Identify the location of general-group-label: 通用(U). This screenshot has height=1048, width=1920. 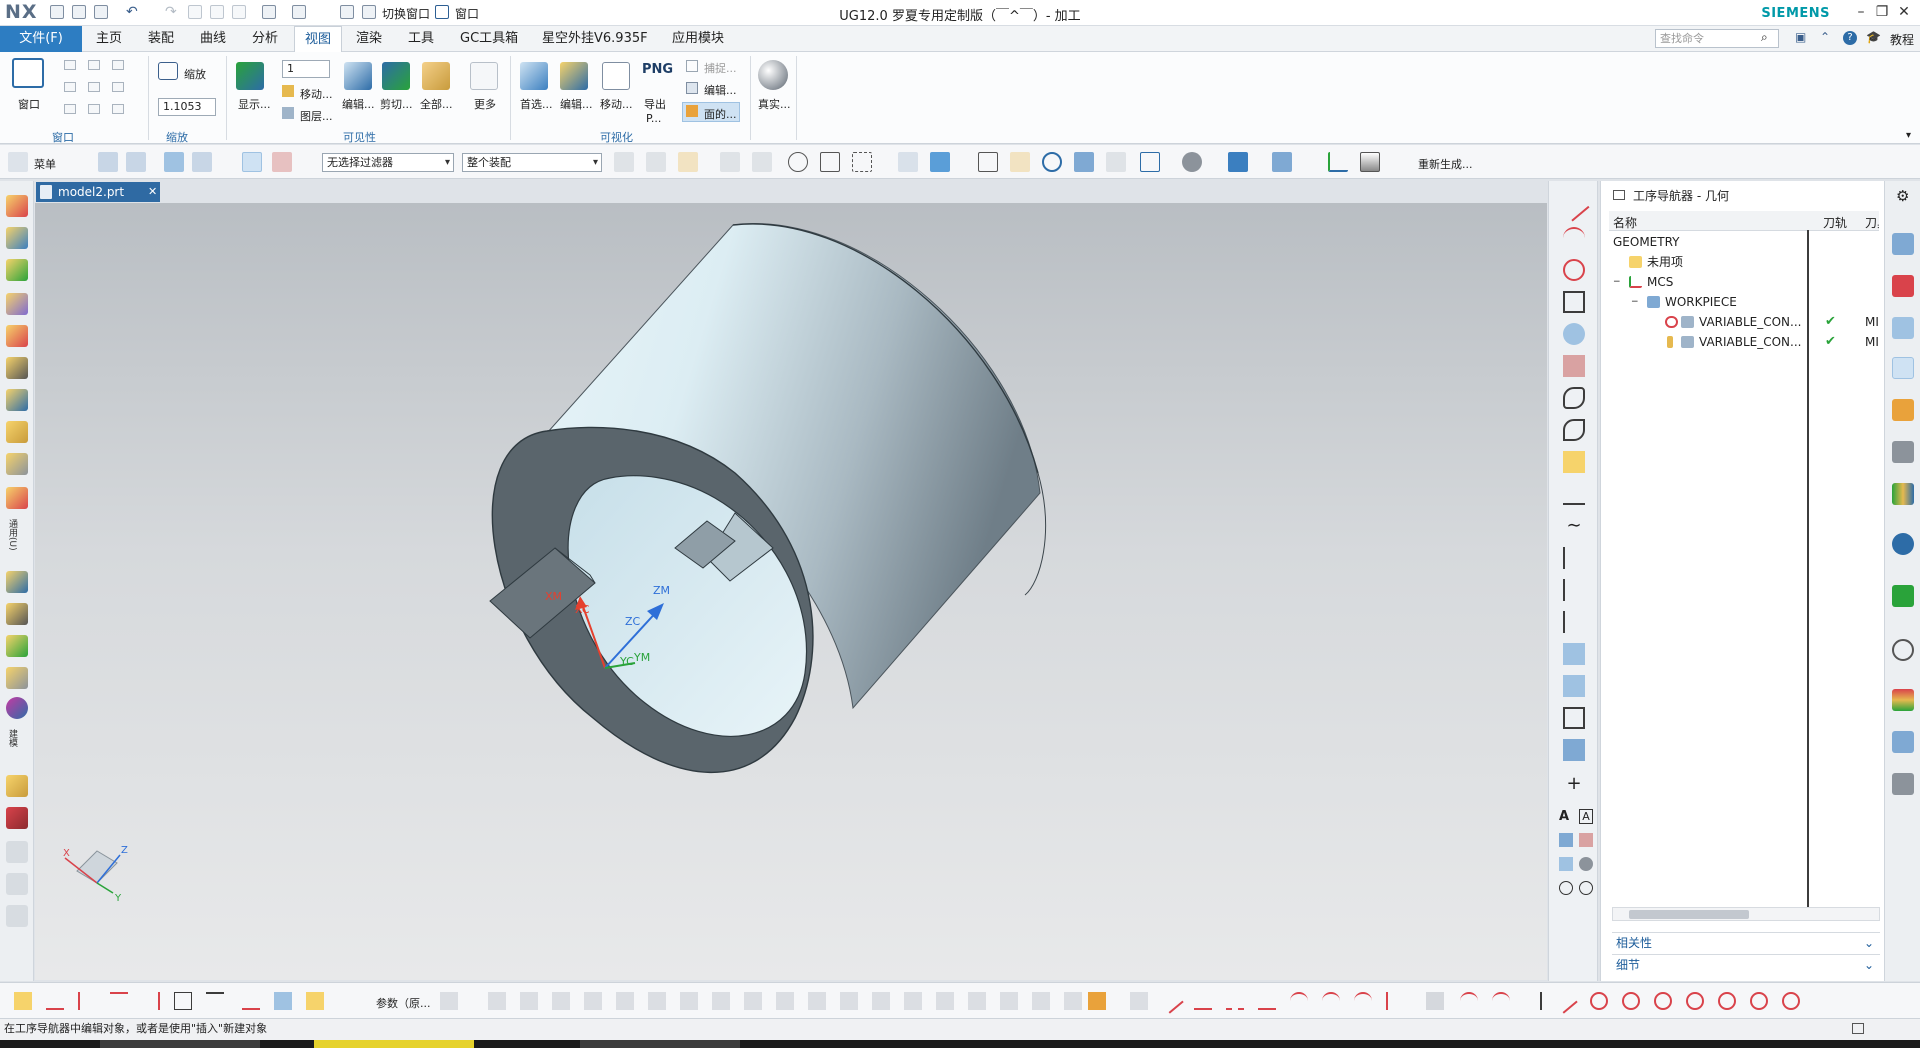
(12, 535).